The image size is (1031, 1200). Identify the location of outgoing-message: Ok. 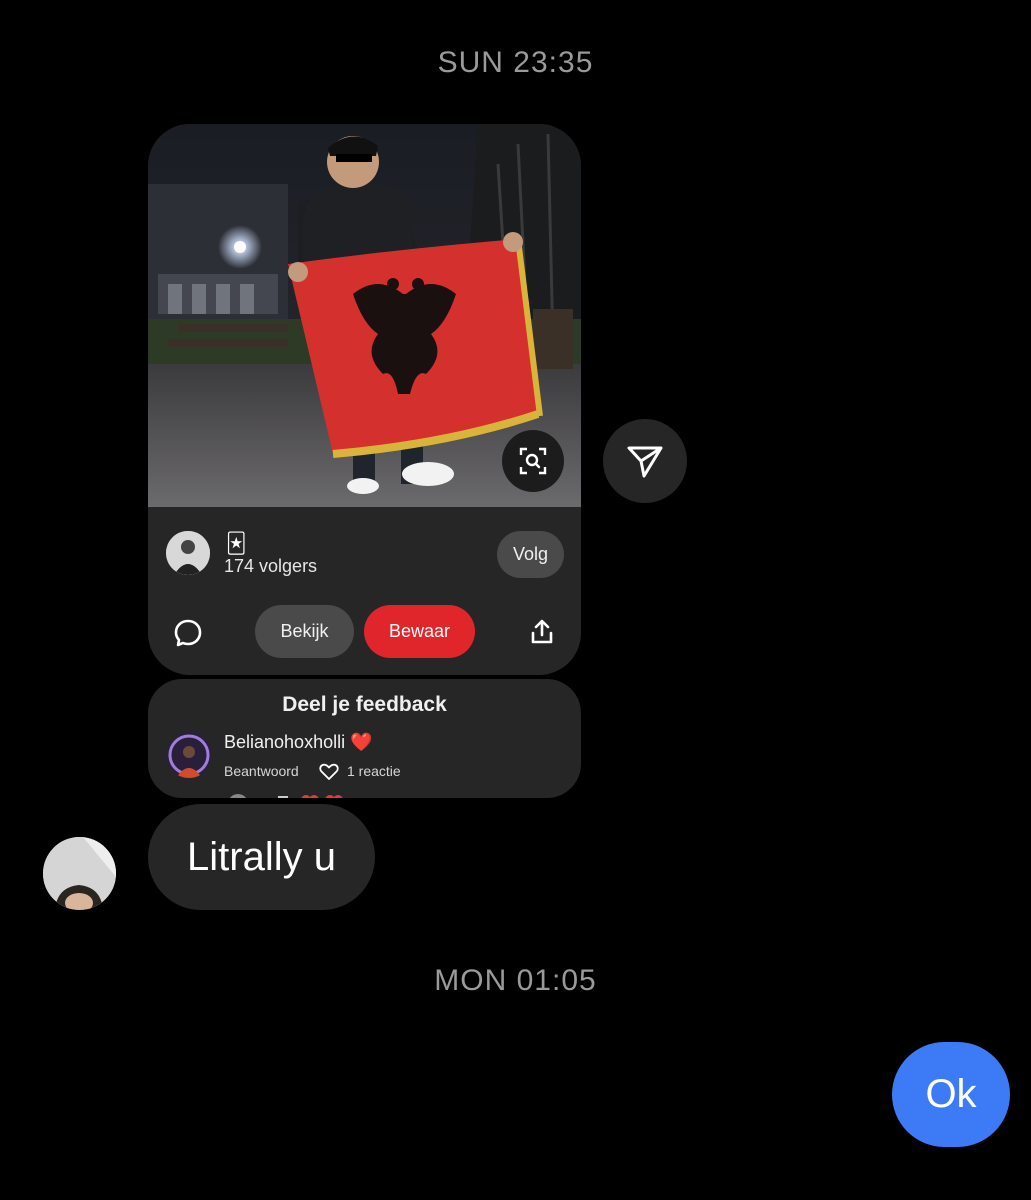
(951, 1094).